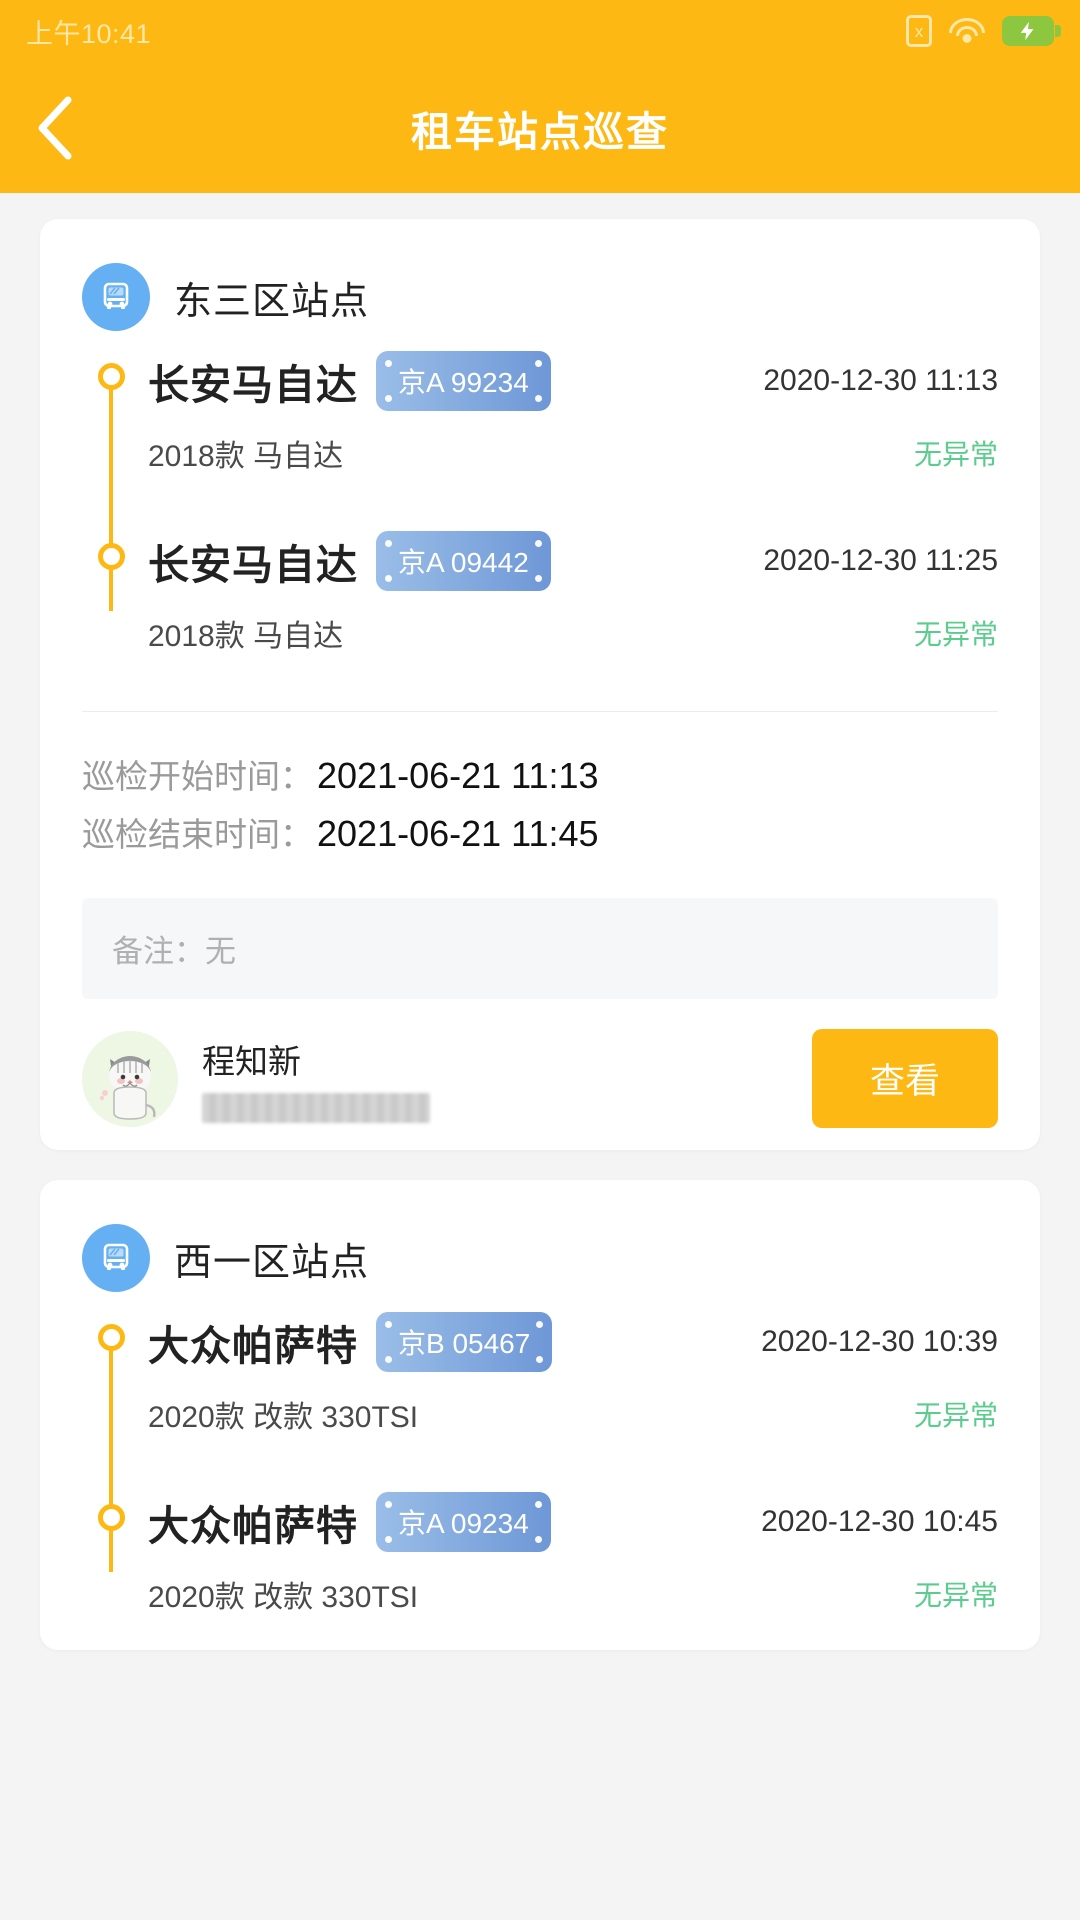  I want to click on inspection-start-value: 2021-06-21 11:13, so click(458, 775).